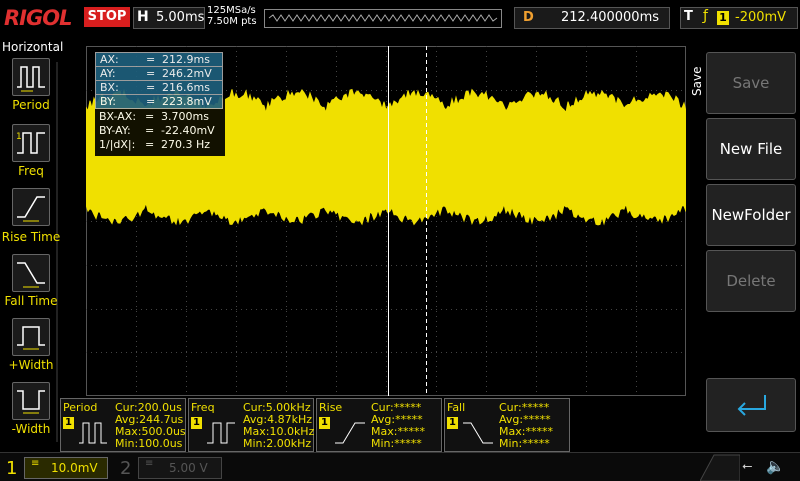 This screenshot has width=800, height=481. Describe the element at coordinates (232, 21) in the screenshot. I see `memory-depth: 7.50M pts` at that location.